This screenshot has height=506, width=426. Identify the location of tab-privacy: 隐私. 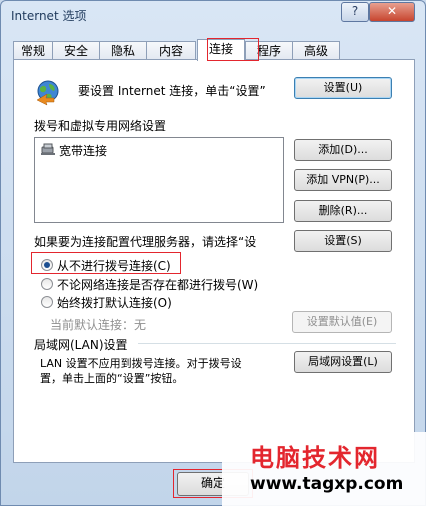
(123, 50).